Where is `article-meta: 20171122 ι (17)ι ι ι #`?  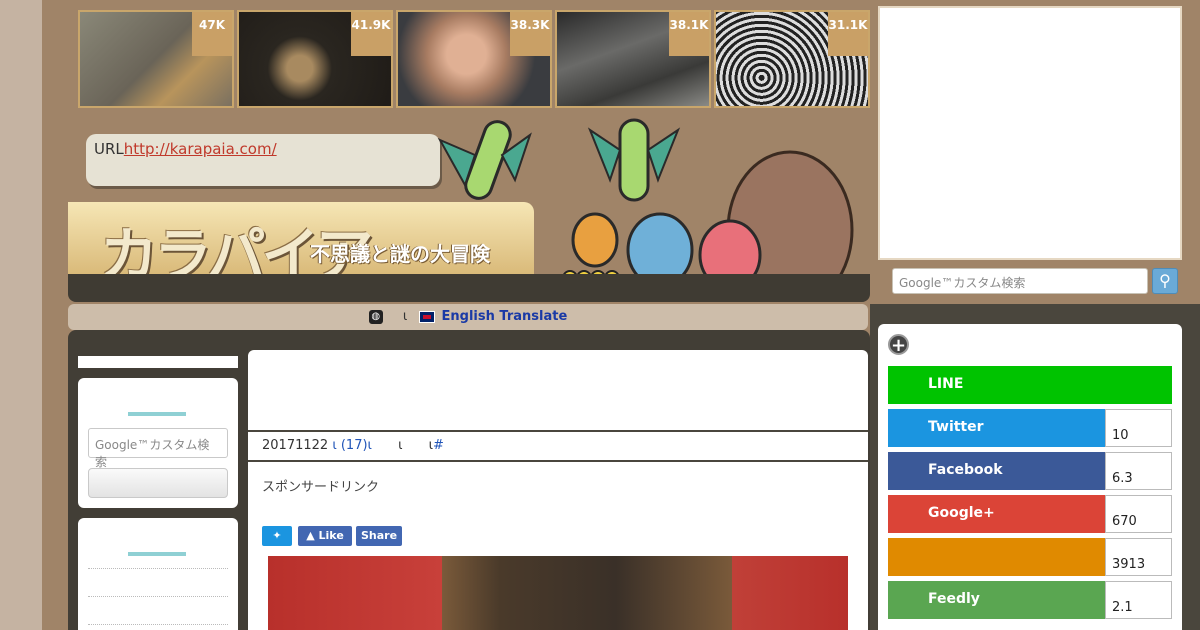
article-meta: 20171122 ι (17)ι ι ι # is located at coordinates (353, 445).